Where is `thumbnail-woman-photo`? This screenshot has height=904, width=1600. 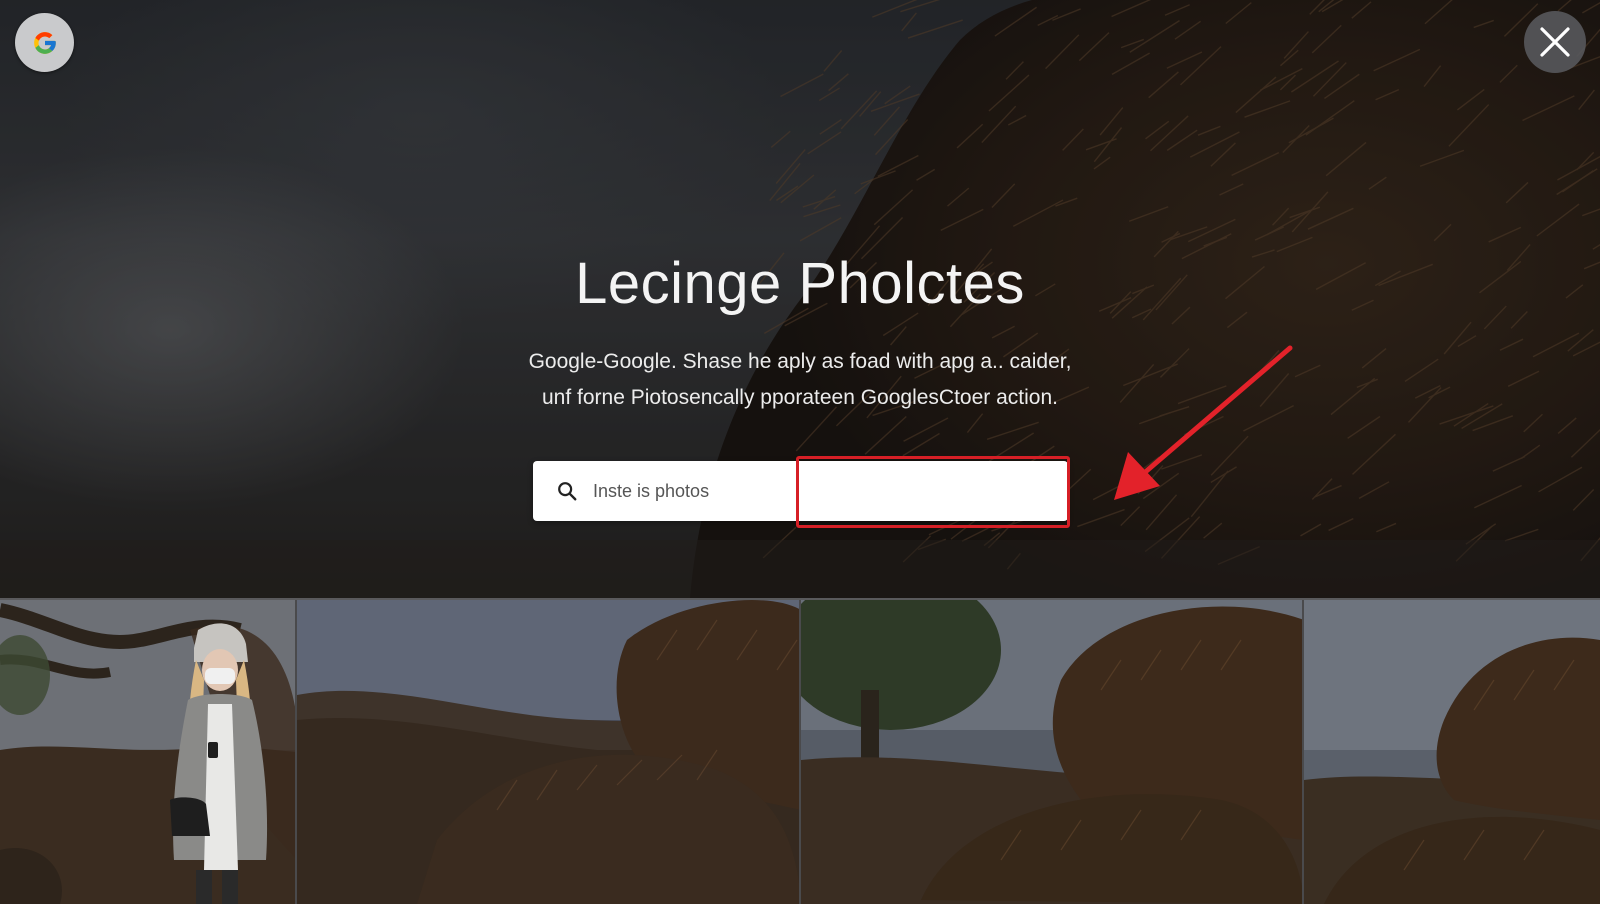 thumbnail-woman-photo is located at coordinates (148, 752).